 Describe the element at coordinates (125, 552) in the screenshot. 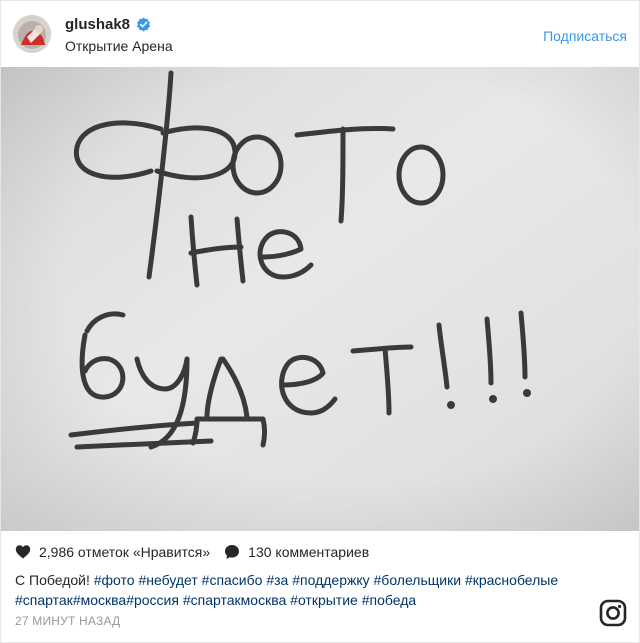

I see `likes-count: 2,986 отметок «Нравится»` at that location.